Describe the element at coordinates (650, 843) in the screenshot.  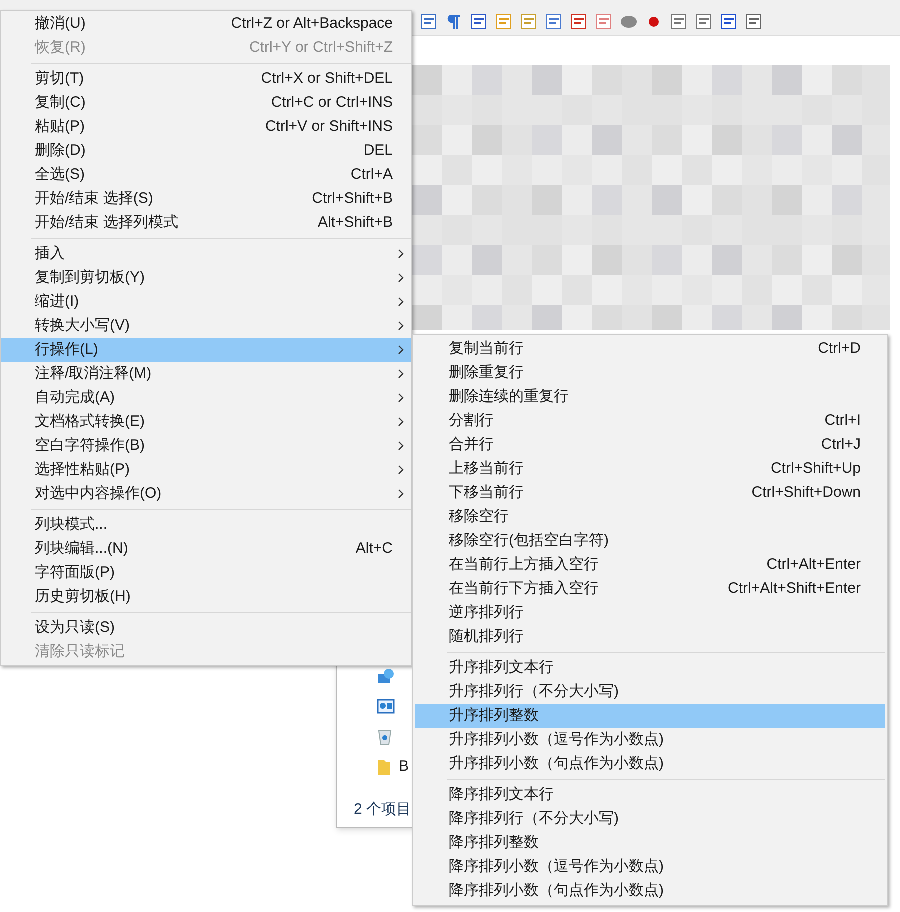
I see `menu-item: 降序排列整数` at that location.